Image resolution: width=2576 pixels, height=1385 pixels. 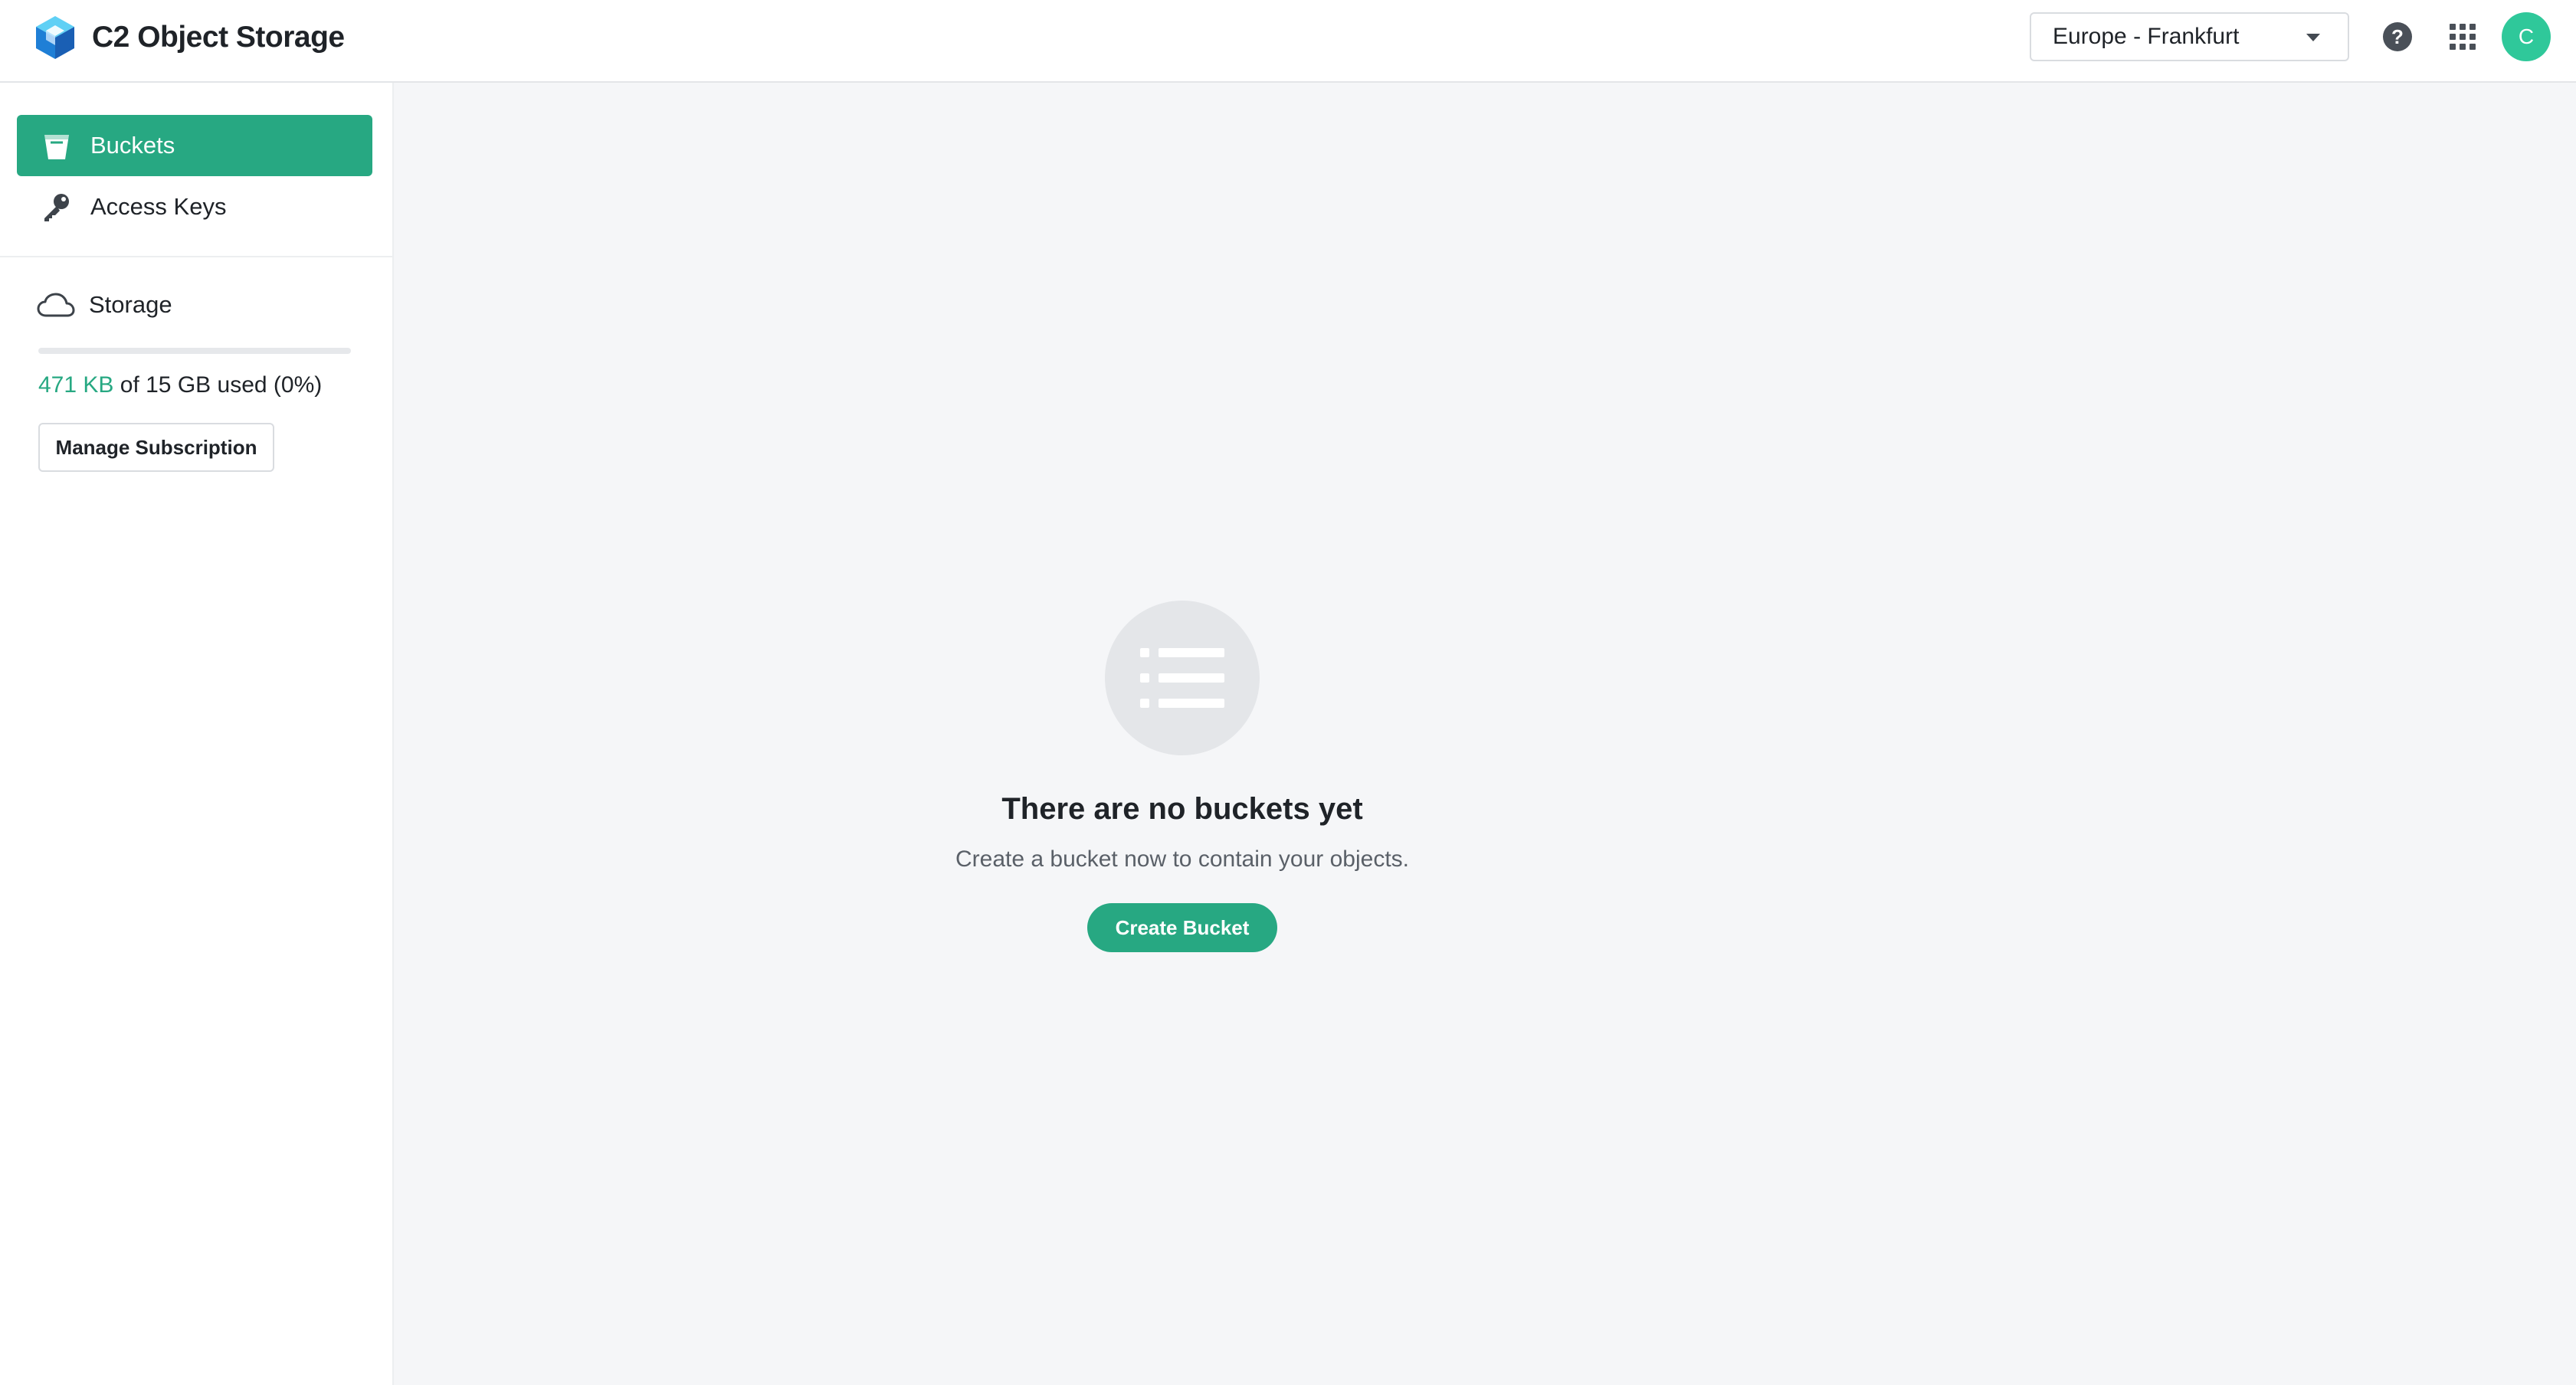 I want to click on help-icon: ?, so click(x=2397, y=36).